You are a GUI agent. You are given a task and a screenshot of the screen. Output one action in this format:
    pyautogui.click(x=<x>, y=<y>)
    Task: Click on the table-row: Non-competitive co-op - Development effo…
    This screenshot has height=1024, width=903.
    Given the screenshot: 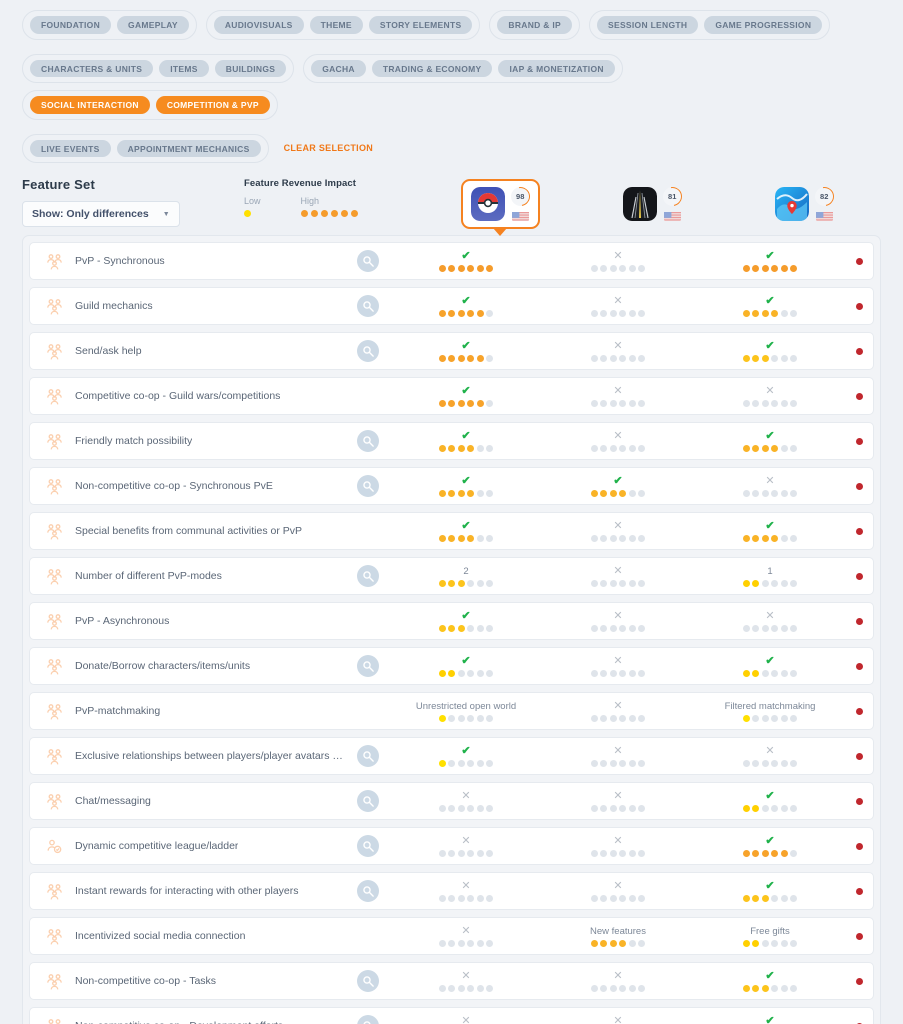 What is the action you would take?
    pyautogui.click(x=451, y=1015)
    